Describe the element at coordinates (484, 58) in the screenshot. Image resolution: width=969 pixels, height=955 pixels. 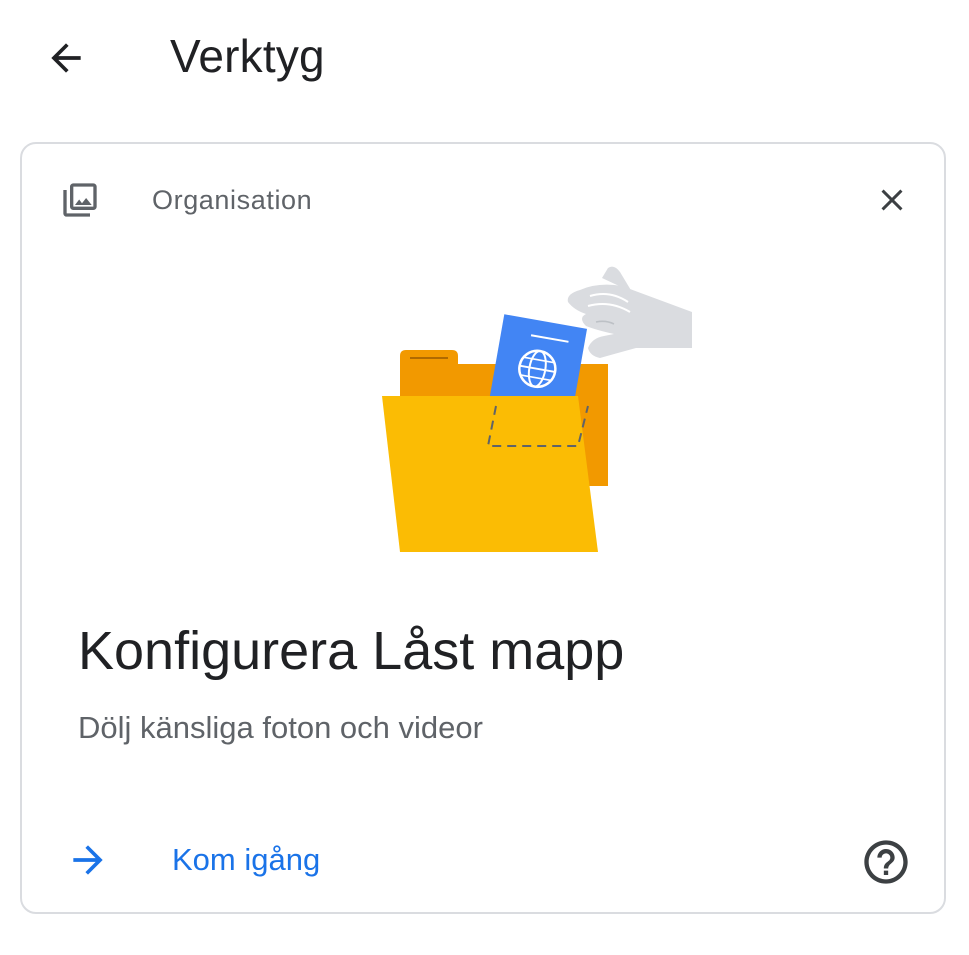
I see `top-app-bar: Verktyg` at that location.